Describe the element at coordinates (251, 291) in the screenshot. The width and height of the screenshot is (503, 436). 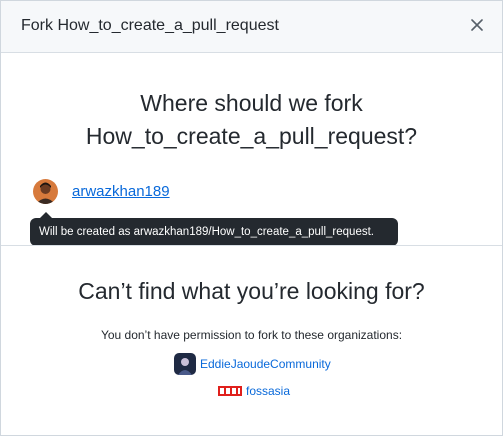
I see `cant-find-heading: Can’t find what you’re looking for?` at that location.